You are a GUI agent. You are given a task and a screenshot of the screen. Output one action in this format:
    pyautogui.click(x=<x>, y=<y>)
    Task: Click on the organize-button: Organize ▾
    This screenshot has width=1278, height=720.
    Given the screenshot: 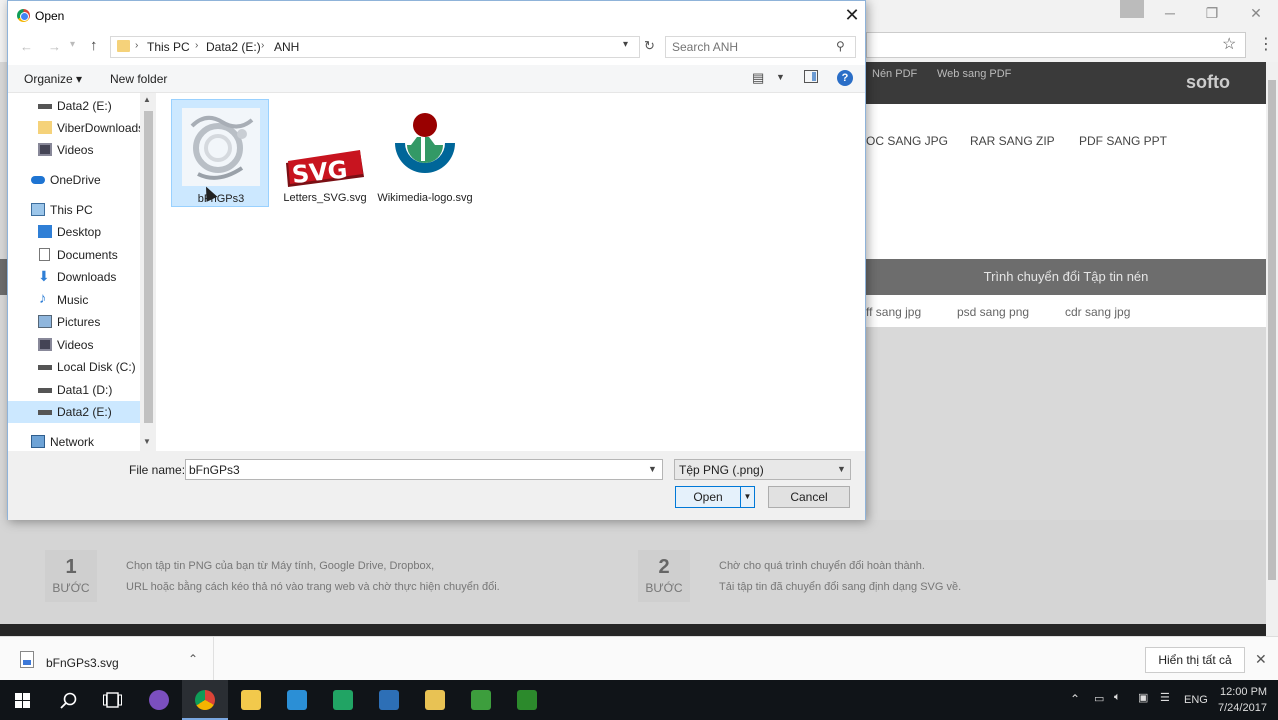 What is the action you would take?
    pyautogui.click(x=53, y=79)
    